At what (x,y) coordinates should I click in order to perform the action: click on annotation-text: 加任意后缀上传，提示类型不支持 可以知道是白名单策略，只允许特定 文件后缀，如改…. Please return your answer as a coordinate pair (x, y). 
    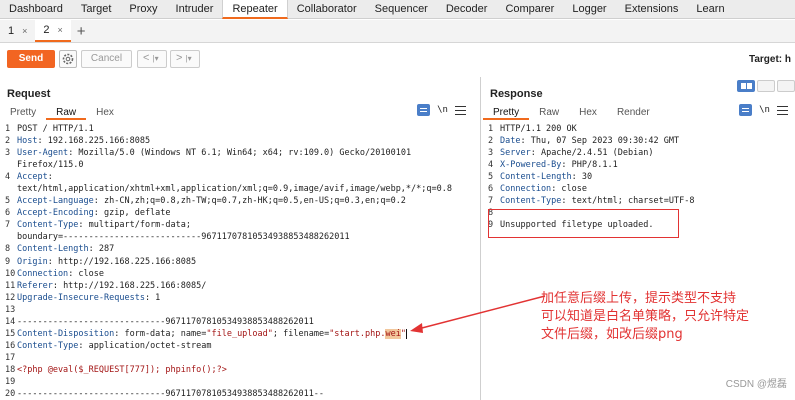
    Looking at the image, I should click on (668, 317).